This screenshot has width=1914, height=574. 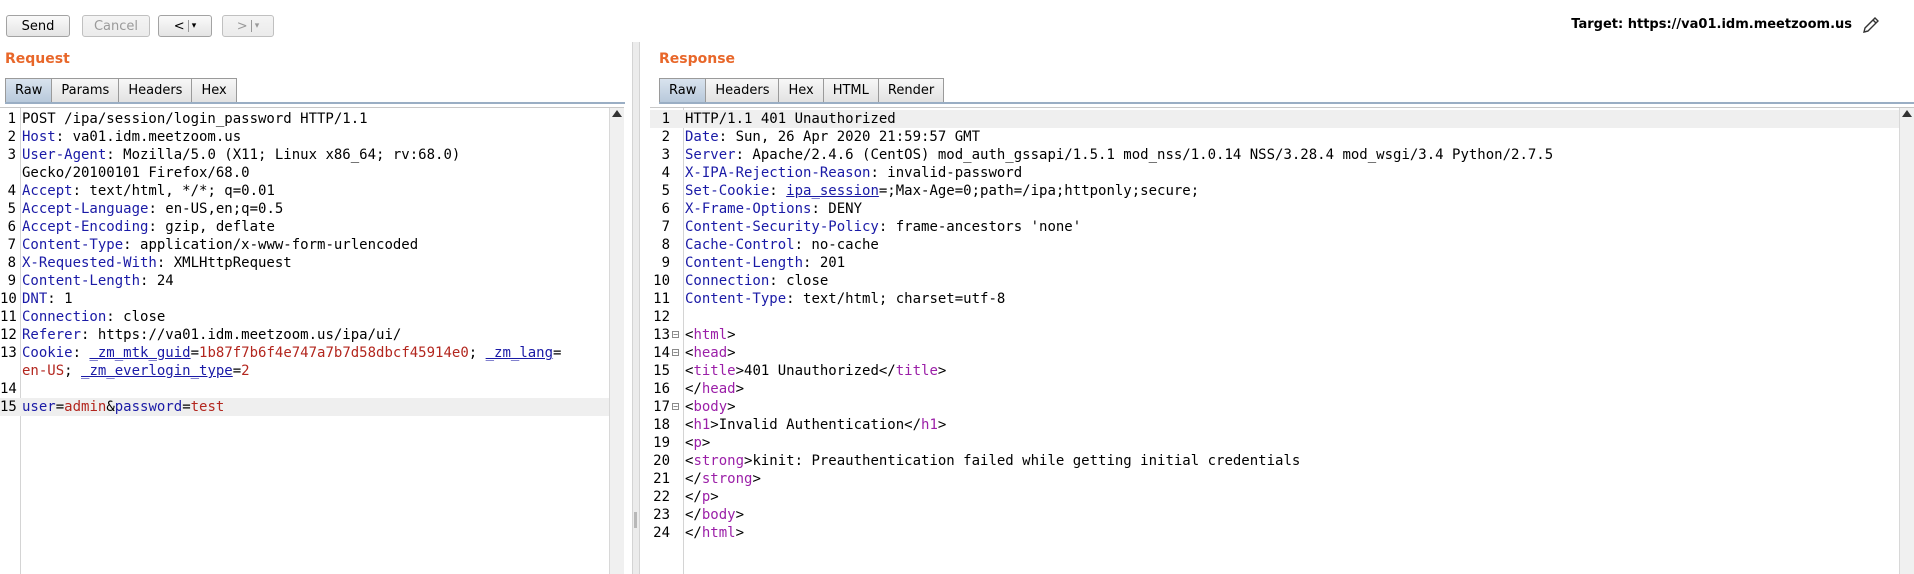 What do you see at coordinates (850, 90) in the screenshot?
I see `response-tab-html: HTML` at bounding box center [850, 90].